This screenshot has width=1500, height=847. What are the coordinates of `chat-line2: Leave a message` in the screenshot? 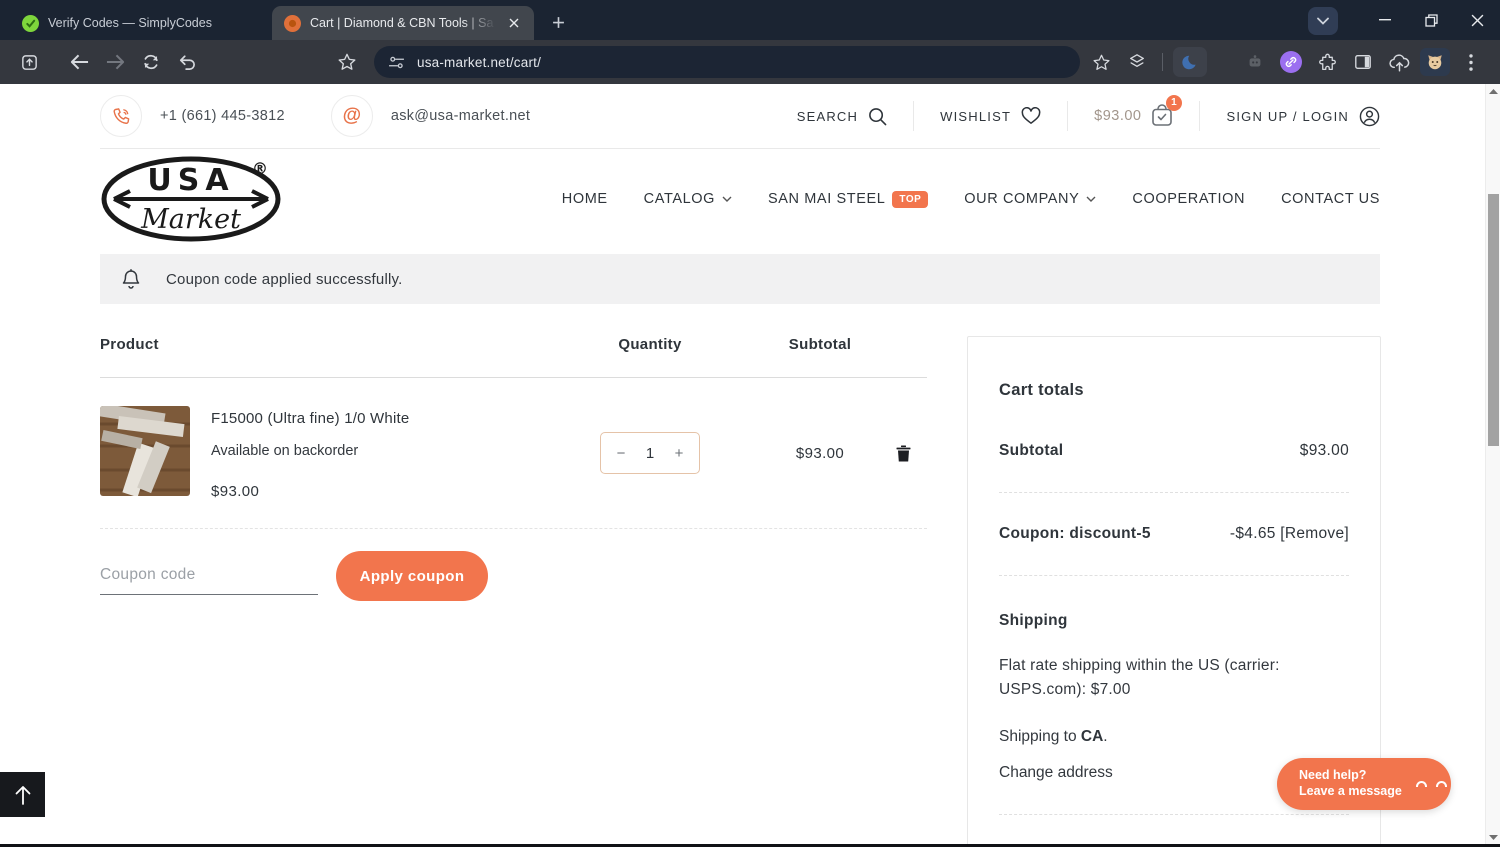 It's located at (1350, 791).